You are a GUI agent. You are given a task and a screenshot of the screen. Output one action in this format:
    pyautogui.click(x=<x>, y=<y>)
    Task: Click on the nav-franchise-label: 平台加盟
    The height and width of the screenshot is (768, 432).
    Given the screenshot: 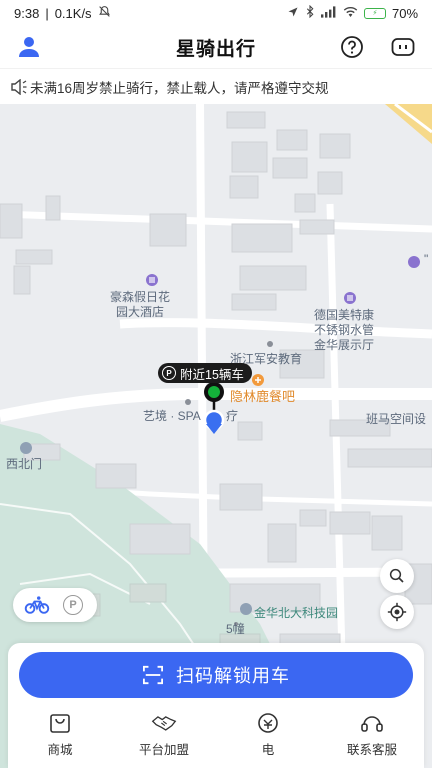 What is the action you would take?
    pyautogui.click(x=163, y=750)
    